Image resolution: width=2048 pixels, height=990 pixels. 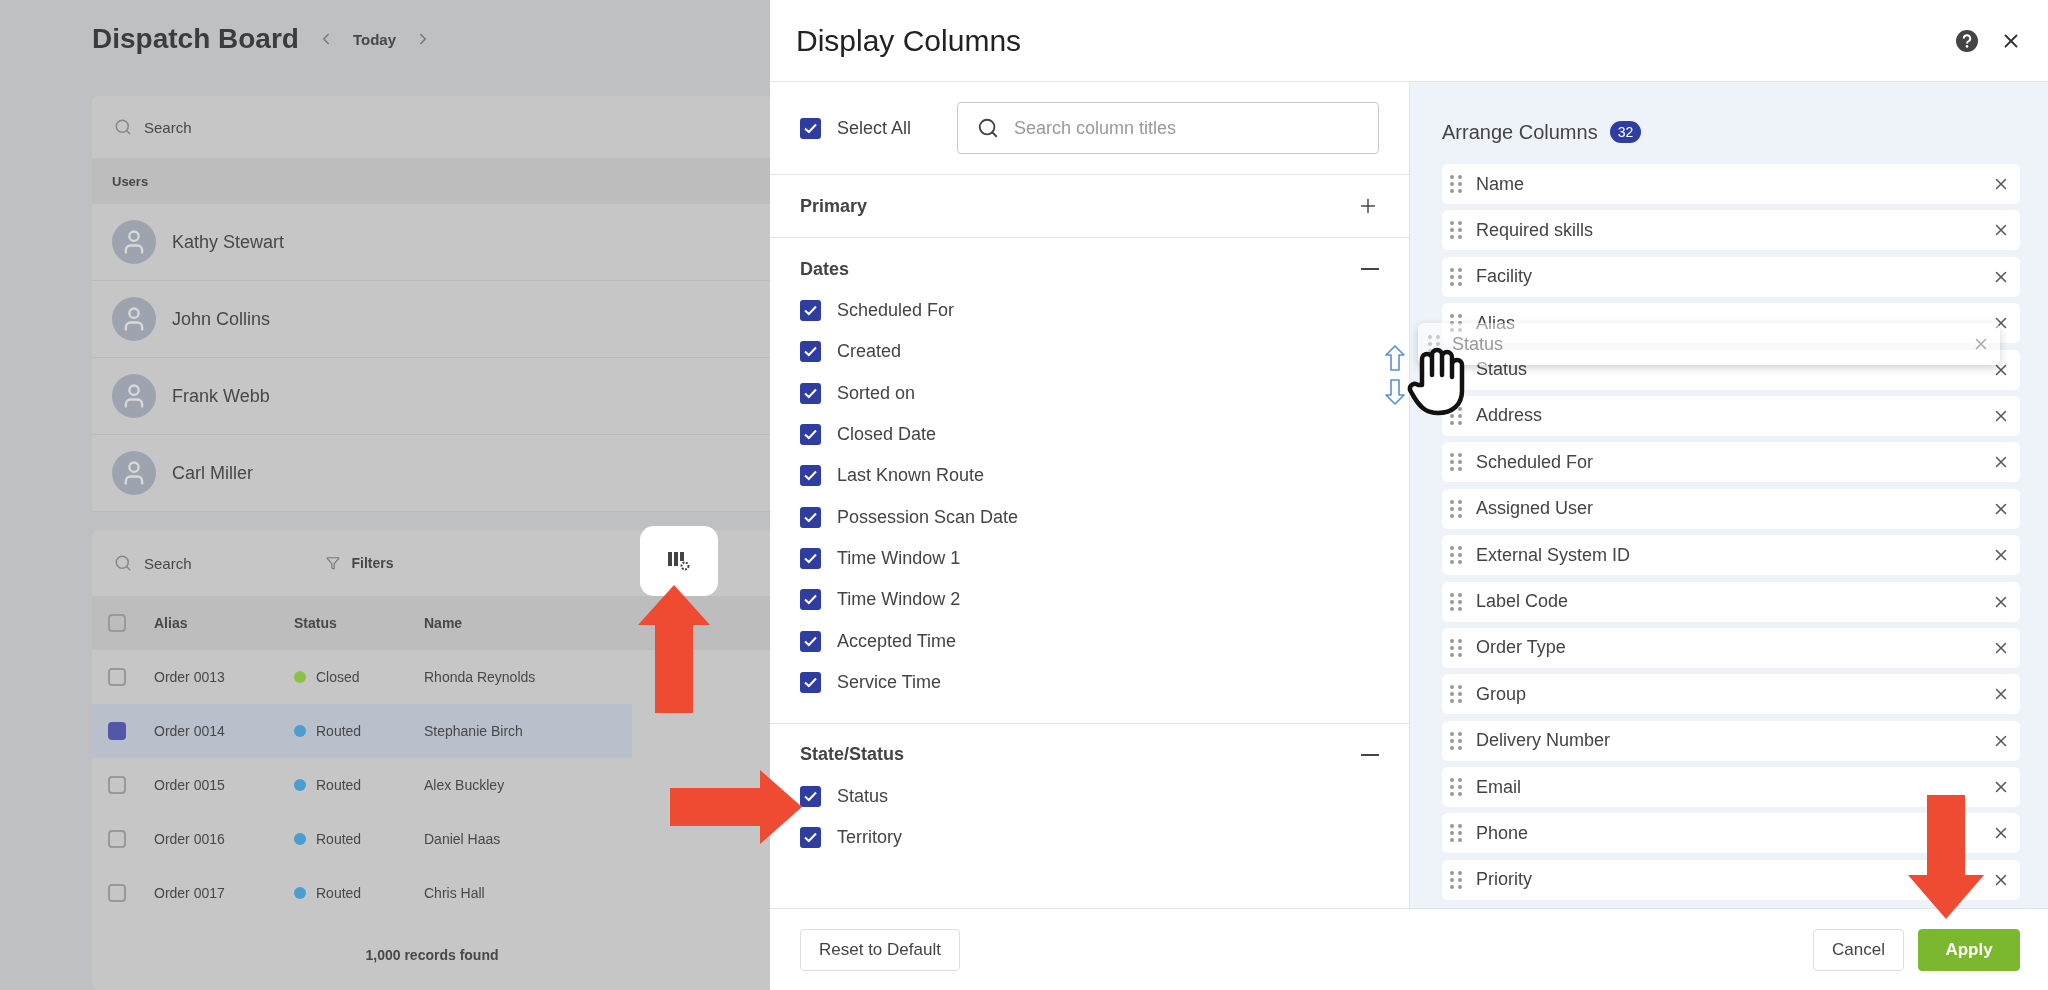 What do you see at coordinates (1523, 601) in the screenshot?
I see `column-name: Label Code` at bounding box center [1523, 601].